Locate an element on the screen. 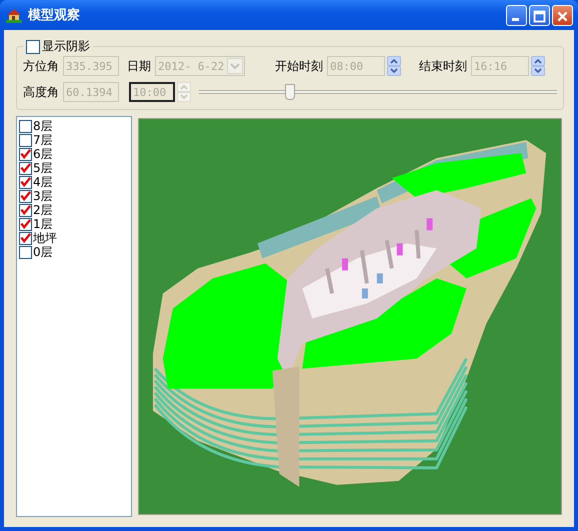 The width and height of the screenshot is (578, 531). floor-label: 地坪 is located at coordinates (45, 238).